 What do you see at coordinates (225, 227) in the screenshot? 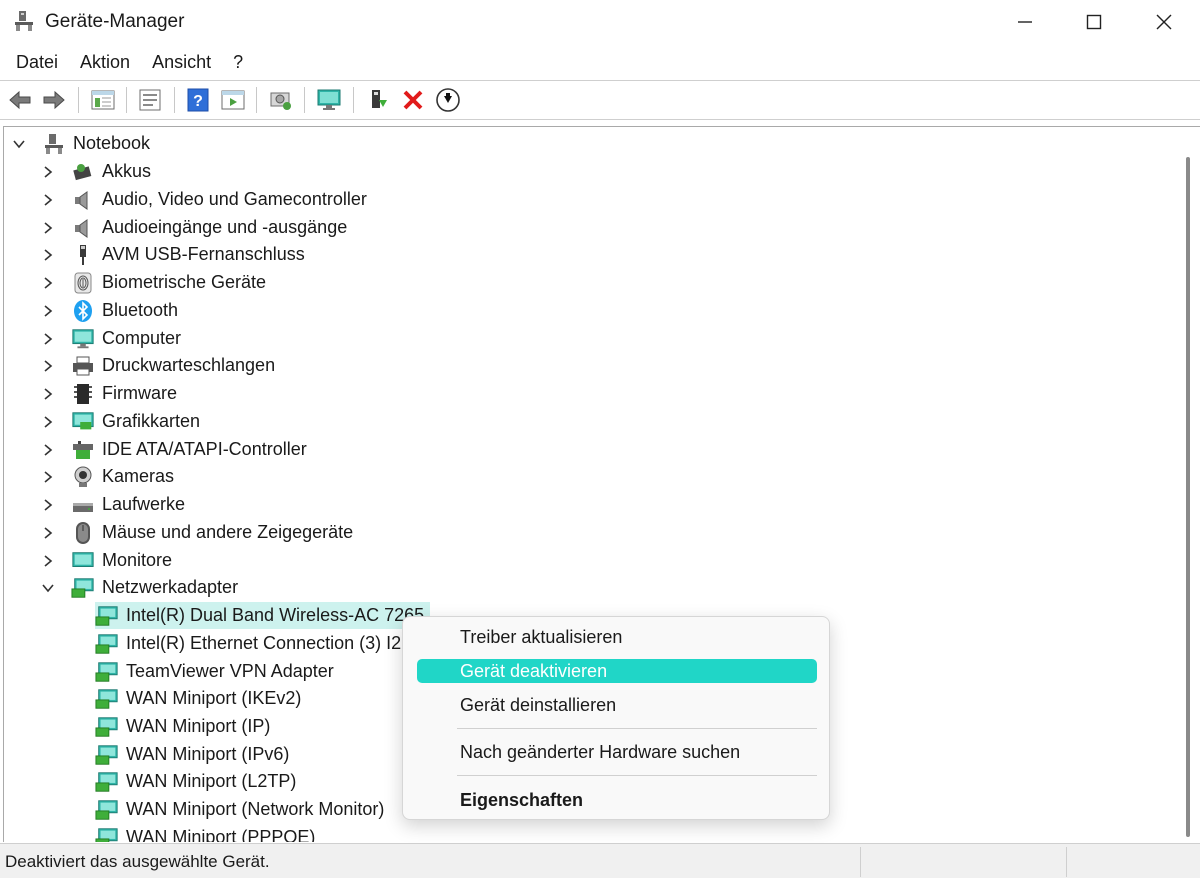
I see `category-label: Audioeingänge und -ausgänge` at bounding box center [225, 227].